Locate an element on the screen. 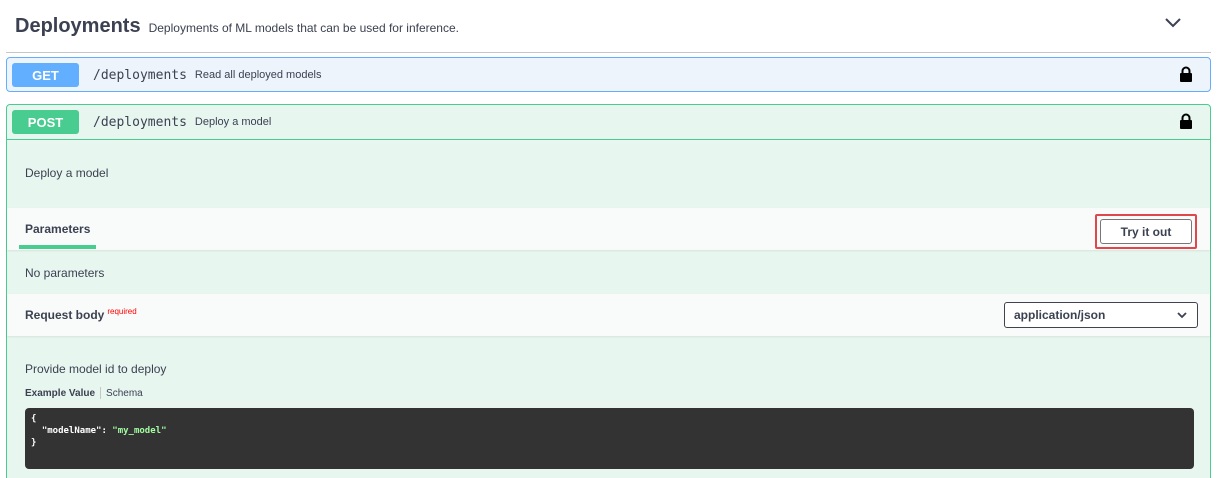  method-badge-get: GET is located at coordinates (45, 75).